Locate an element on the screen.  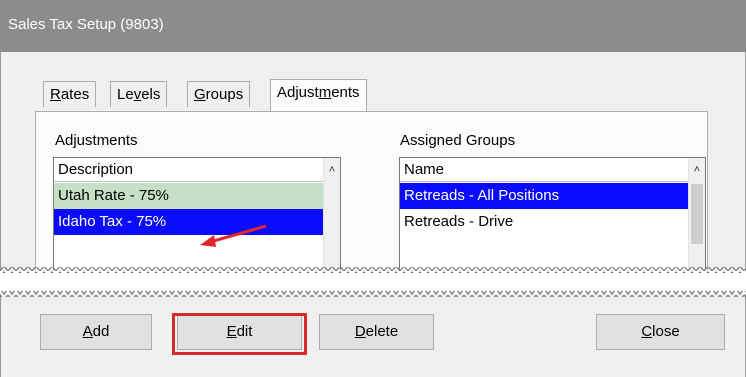
name-column-header: Name is located at coordinates (544, 170).